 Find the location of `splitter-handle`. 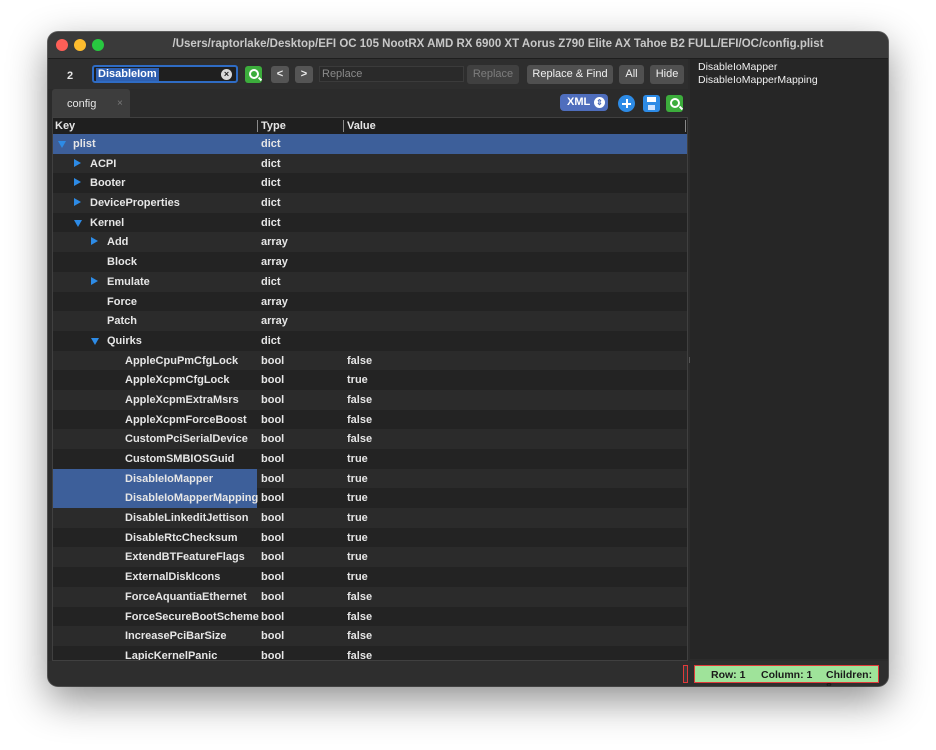

splitter-handle is located at coordinates (689, 360).